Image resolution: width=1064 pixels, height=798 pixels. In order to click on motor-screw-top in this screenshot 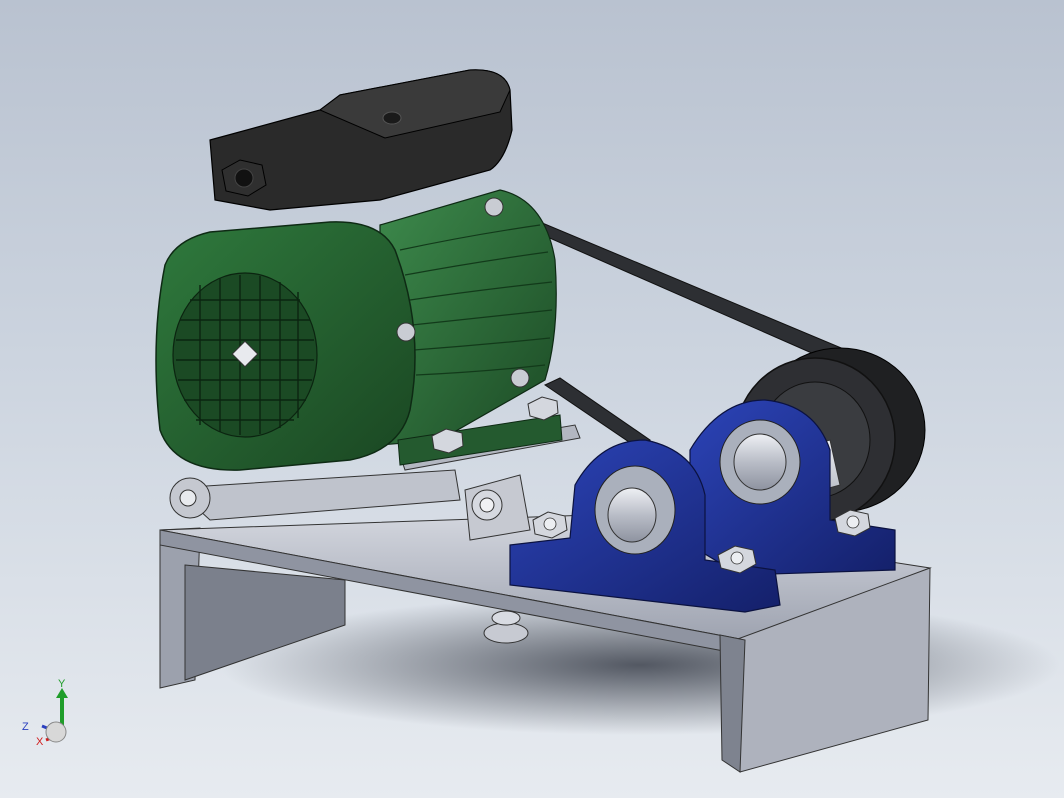, I will do `click(494, 207)`.